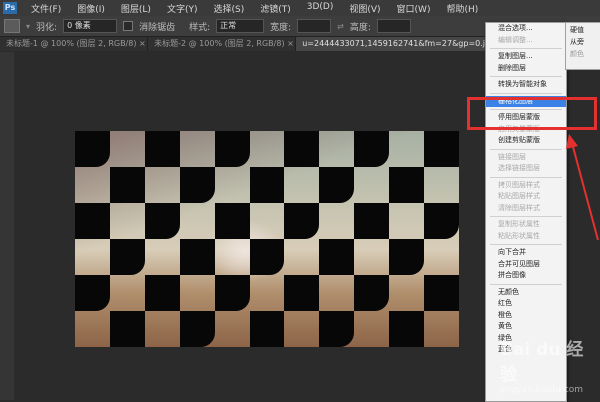 This screenshot has height=402, width=600. I want to click on height-input, so click(393, 26).